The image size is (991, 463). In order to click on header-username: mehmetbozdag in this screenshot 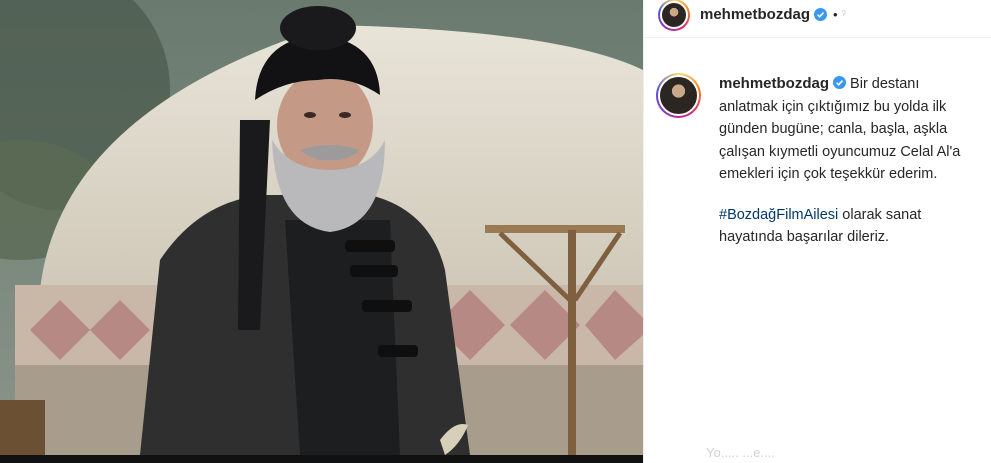, I will do `click(755, 14)`.